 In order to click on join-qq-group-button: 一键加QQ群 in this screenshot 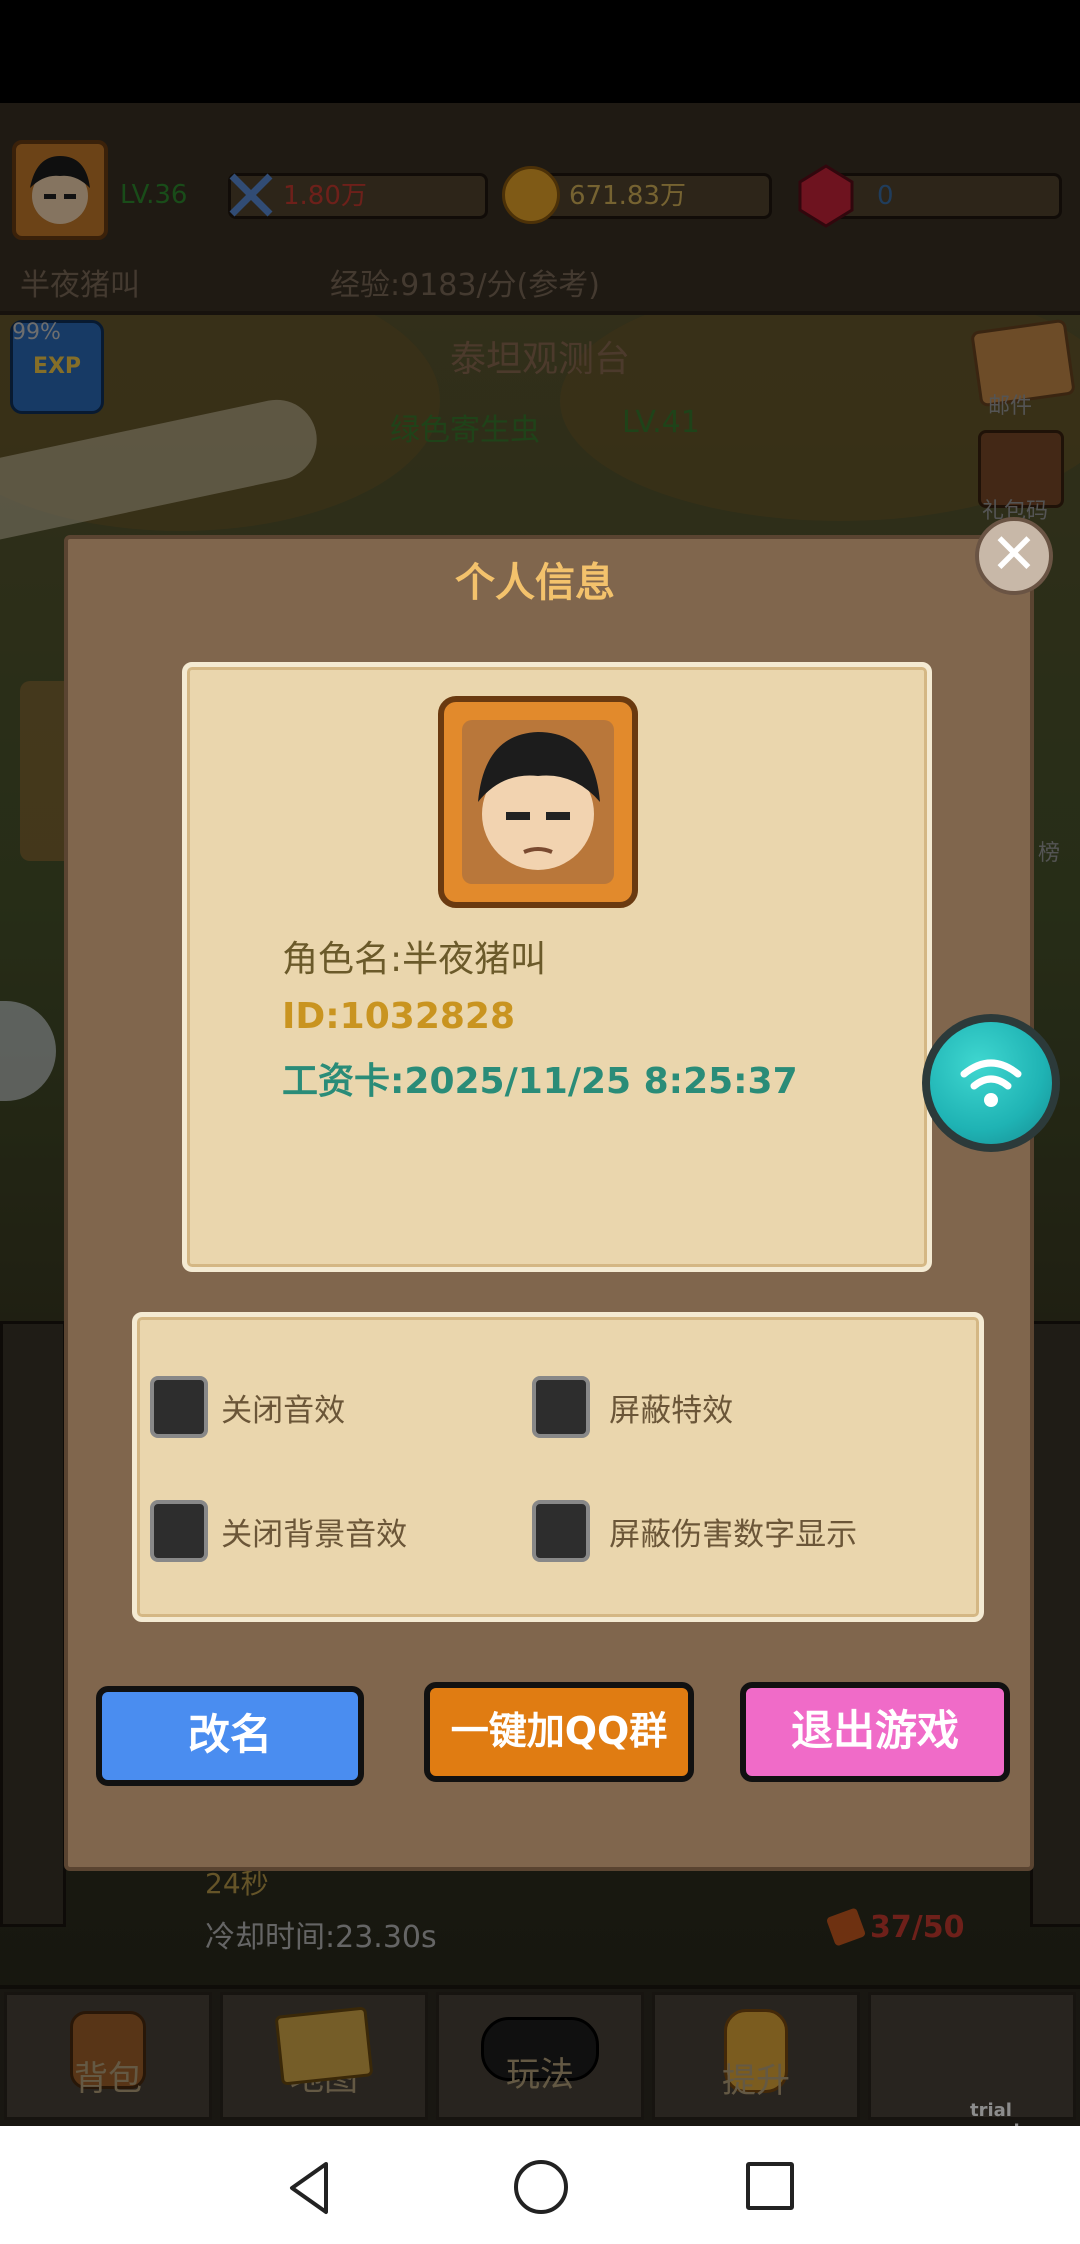, I will do `click(559, 1732)`.